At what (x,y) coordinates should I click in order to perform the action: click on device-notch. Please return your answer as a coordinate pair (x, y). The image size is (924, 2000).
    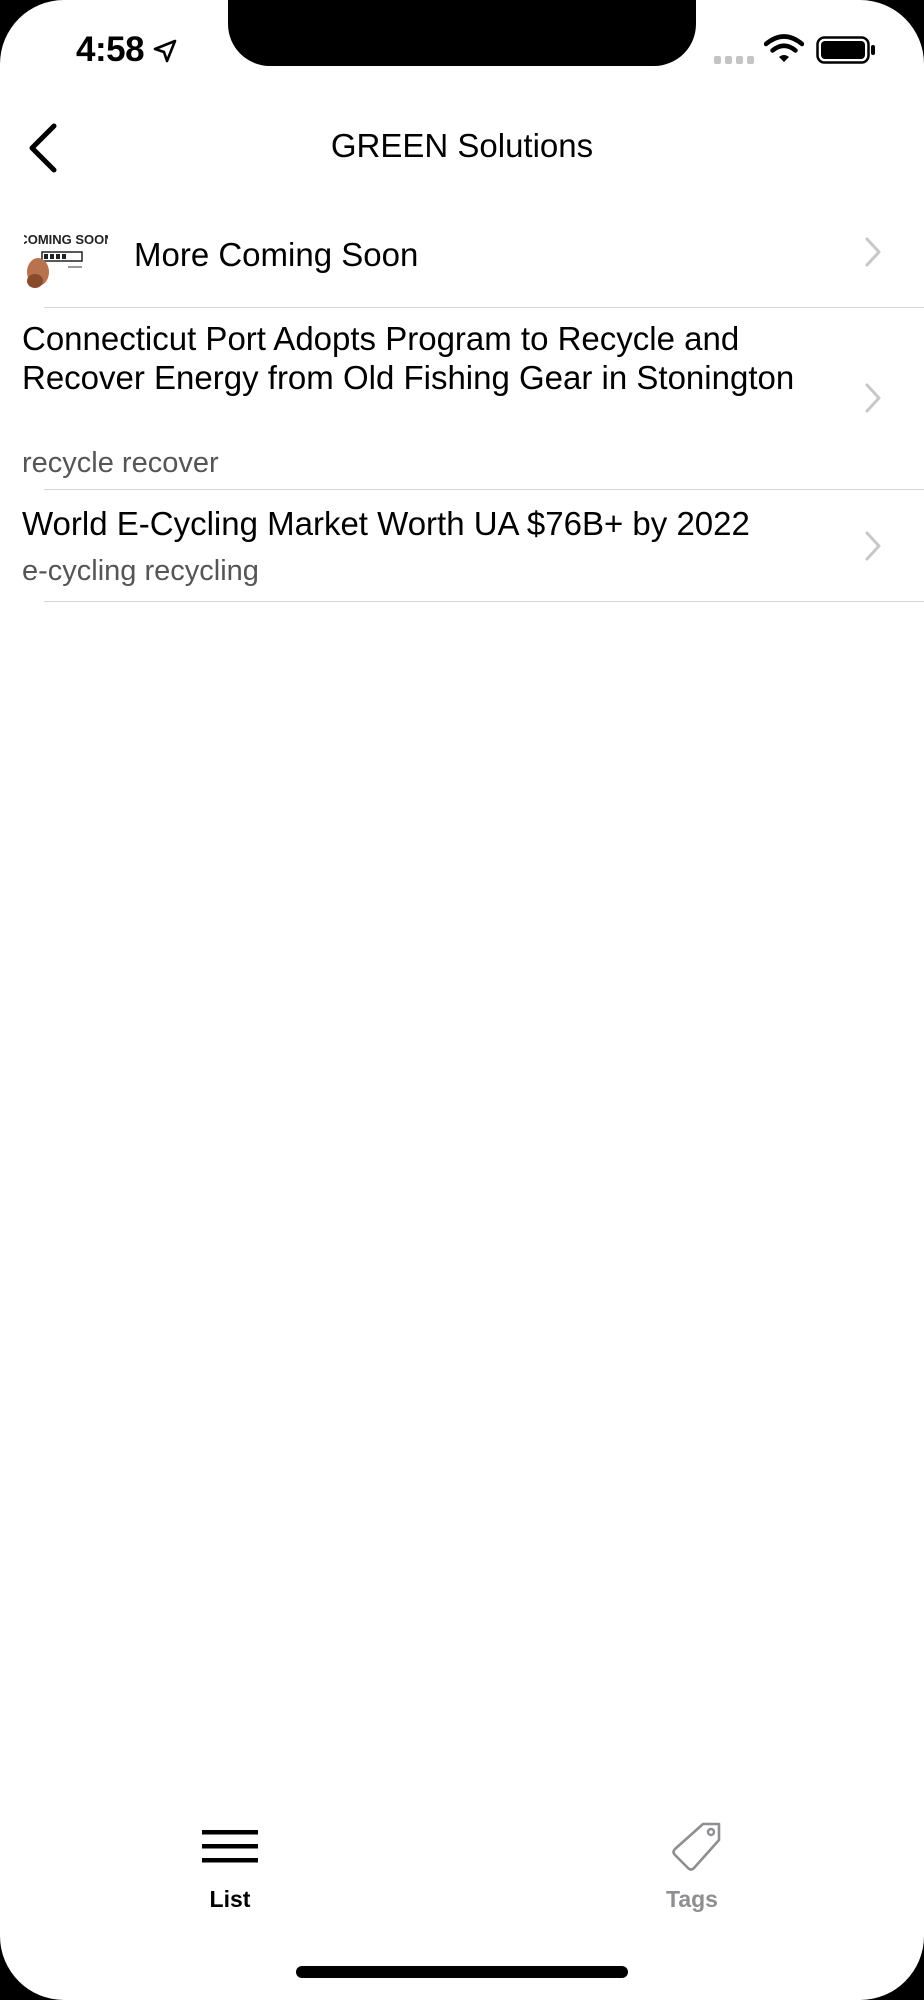
    Looking at the image, I should click on (462, 33).